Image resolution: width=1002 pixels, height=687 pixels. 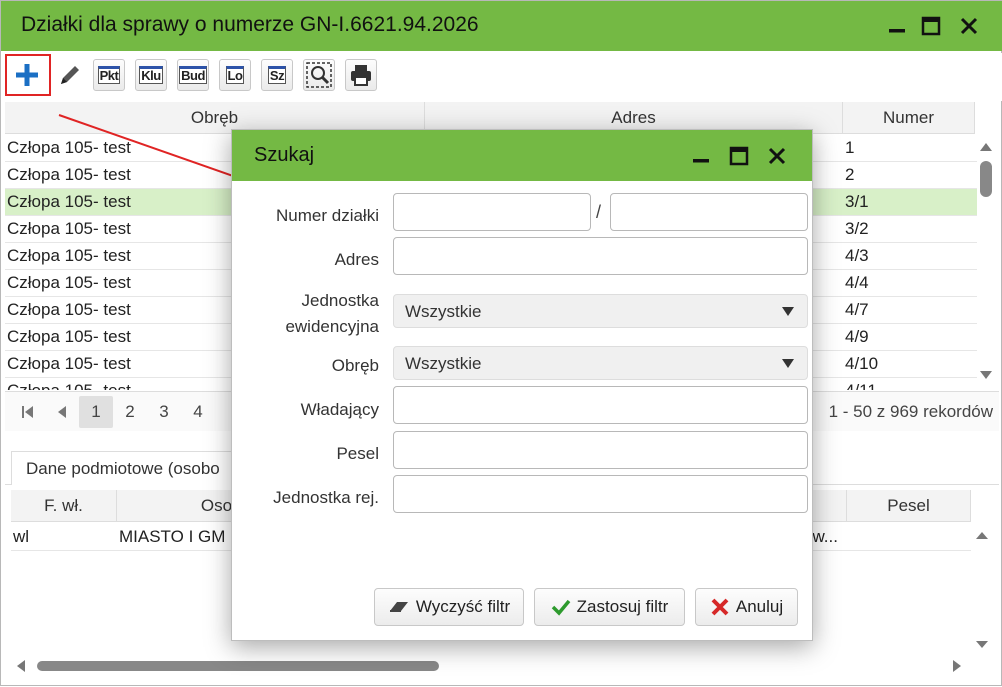 What do you see at coordinates (701, 161) in the screenshot?
I see `minimize-icon` at bounding box center [701, 161].